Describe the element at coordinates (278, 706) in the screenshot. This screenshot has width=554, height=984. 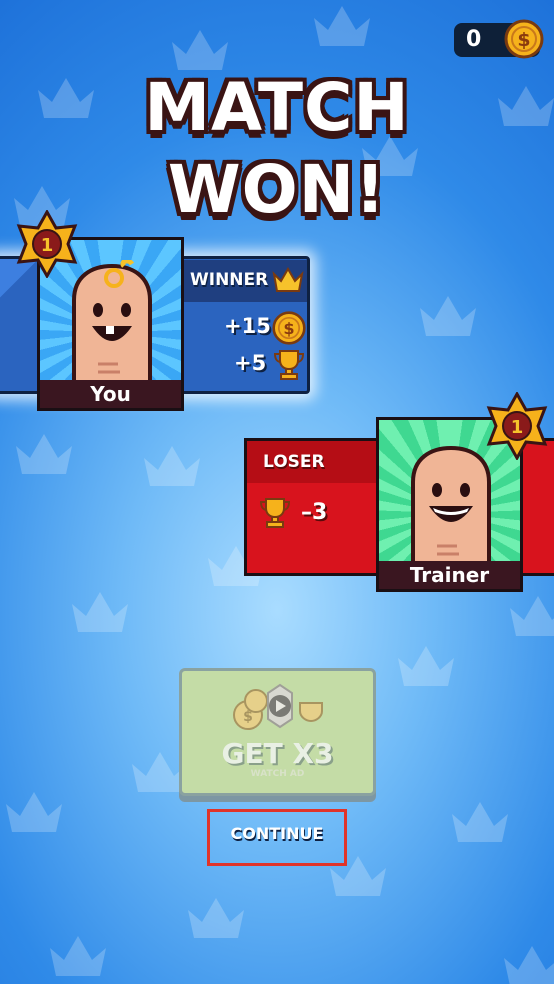
I see `reward-bundle-icon: $` at that location.